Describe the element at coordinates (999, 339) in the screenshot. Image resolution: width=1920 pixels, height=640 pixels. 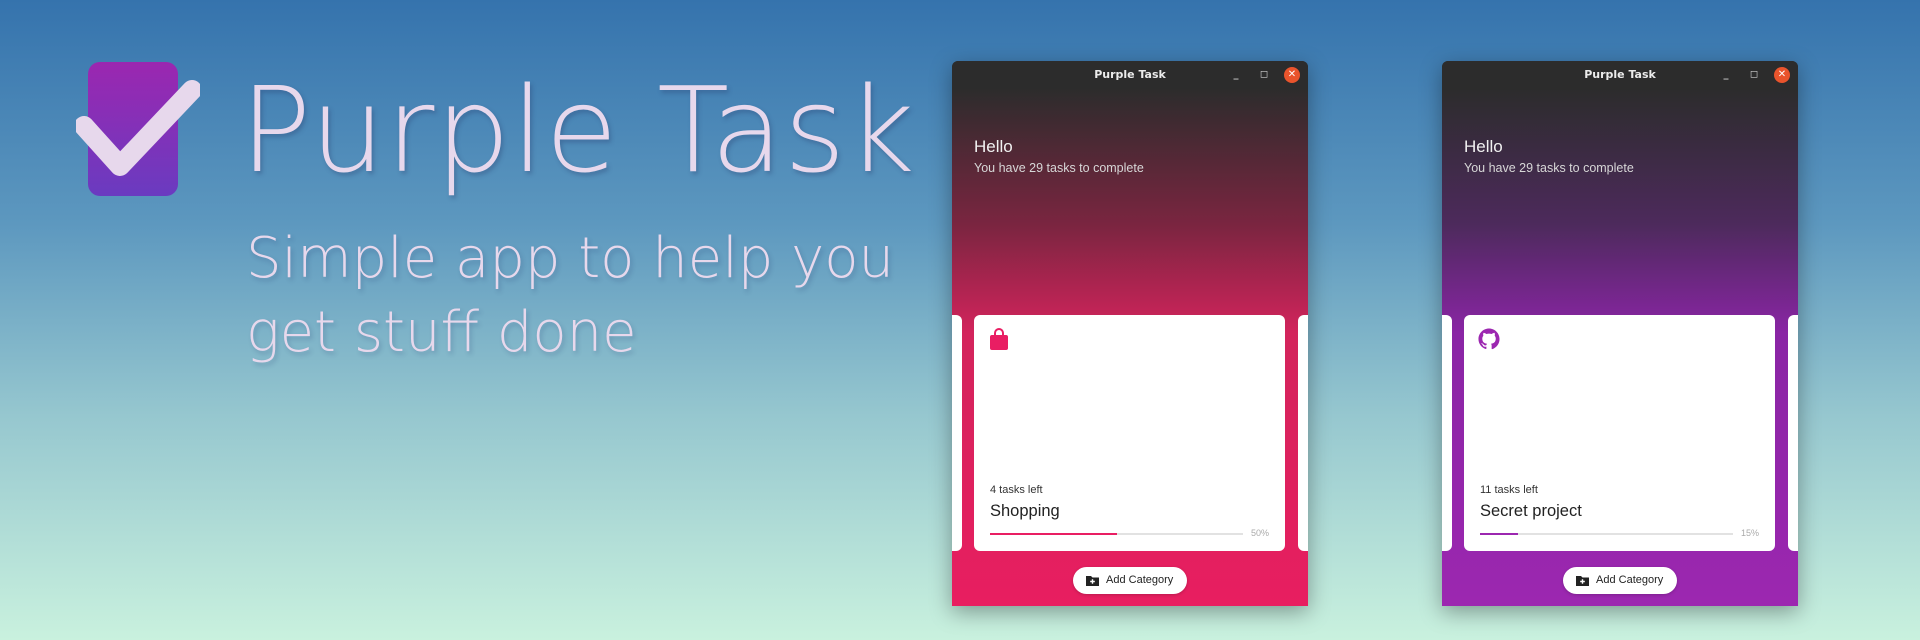
I see `shopping-bag-icon` at that location.